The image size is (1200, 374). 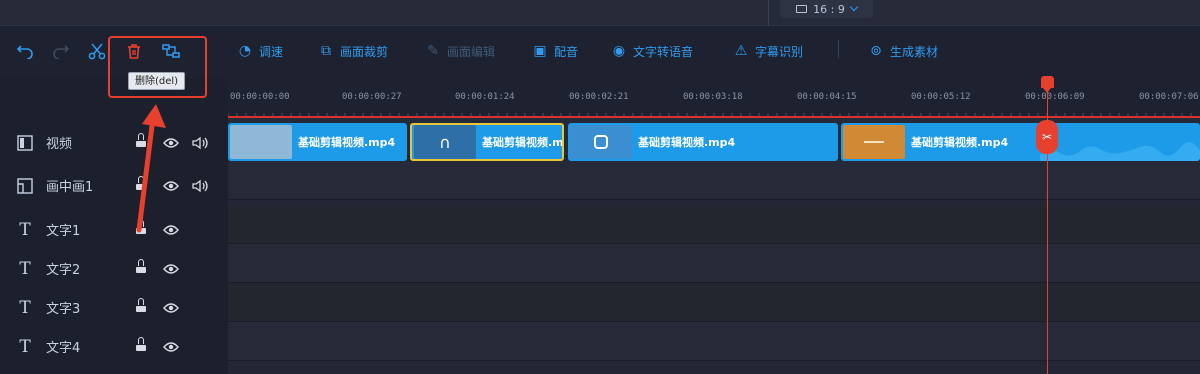 I want to click on track-header-video: 视频, so click(x=114, y=142).